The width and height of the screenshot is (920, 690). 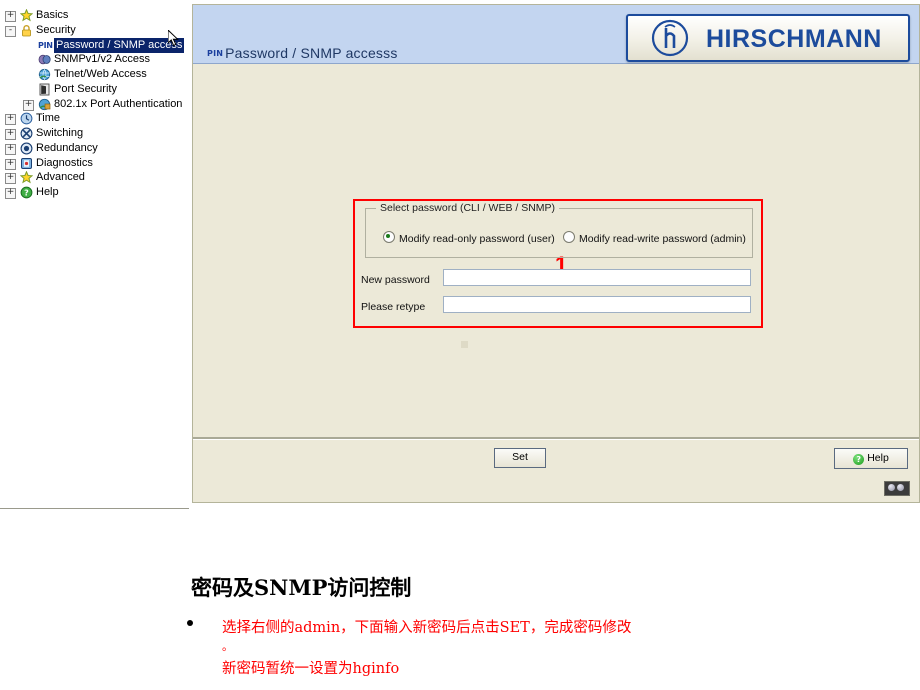 I want to click on padlock-icon, so click(x=26, y=30).